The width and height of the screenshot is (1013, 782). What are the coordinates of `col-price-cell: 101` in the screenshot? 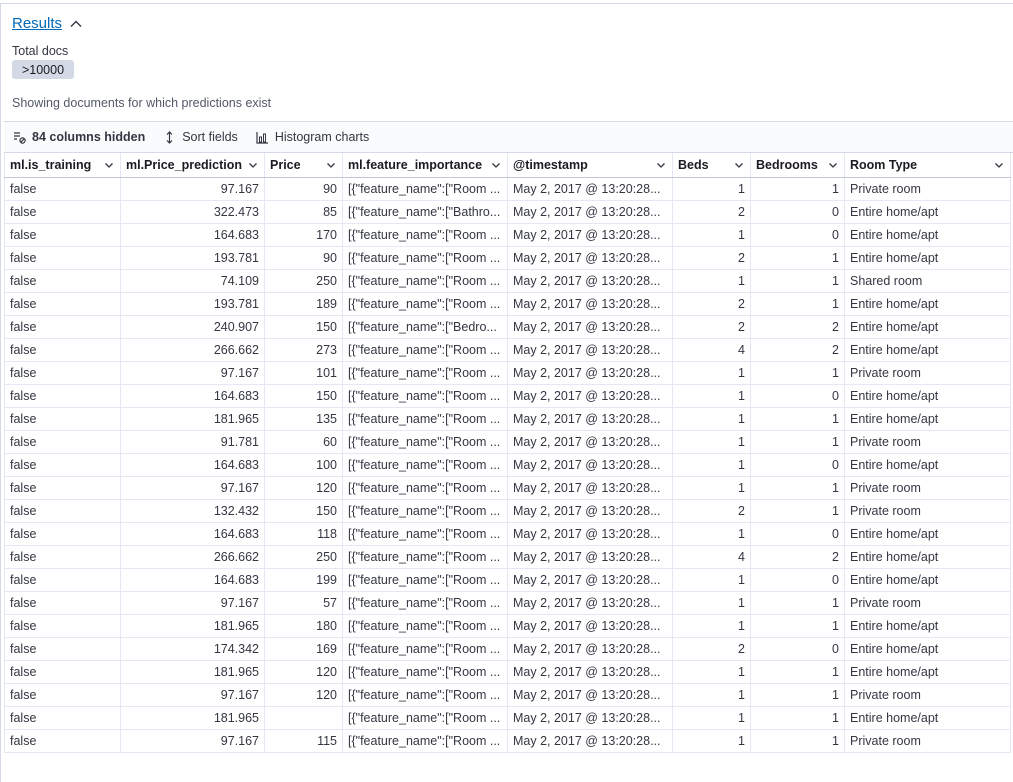 It's located at (303, 373).